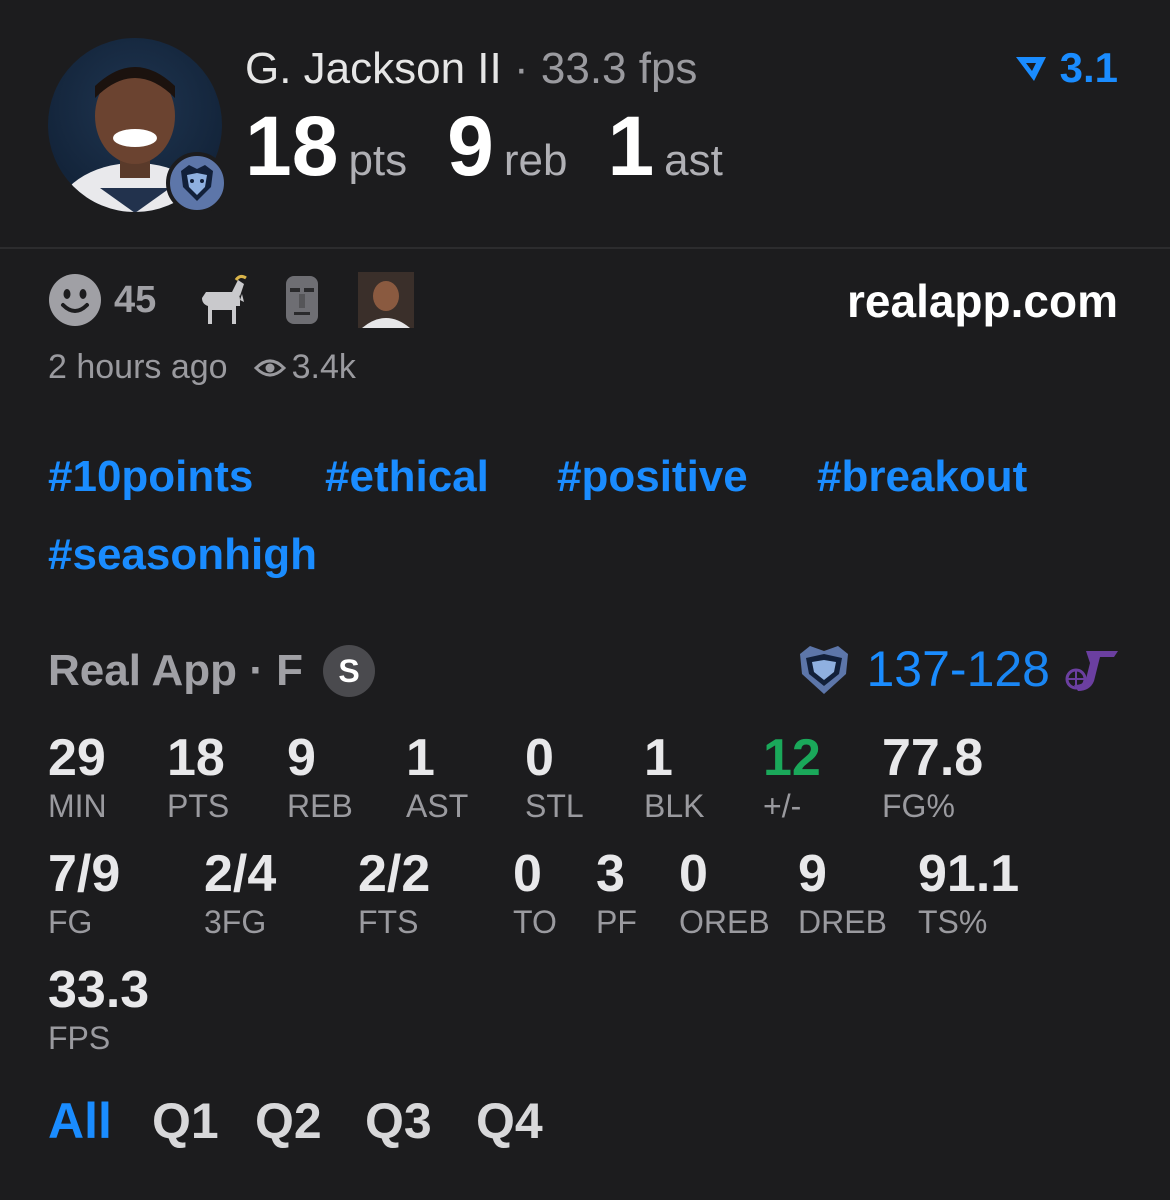  What do you see at coordinates (398, 1121) in the screenshot?
I see `tab-q3: Q3` at bounding box center [398, 1121].